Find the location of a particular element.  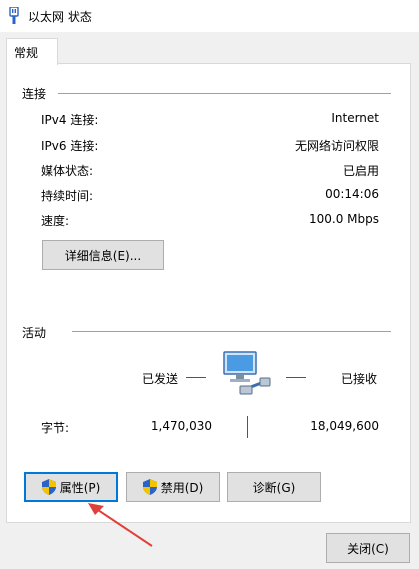

media-state-label: 媒体状态: is located at coordinates (67, 171).